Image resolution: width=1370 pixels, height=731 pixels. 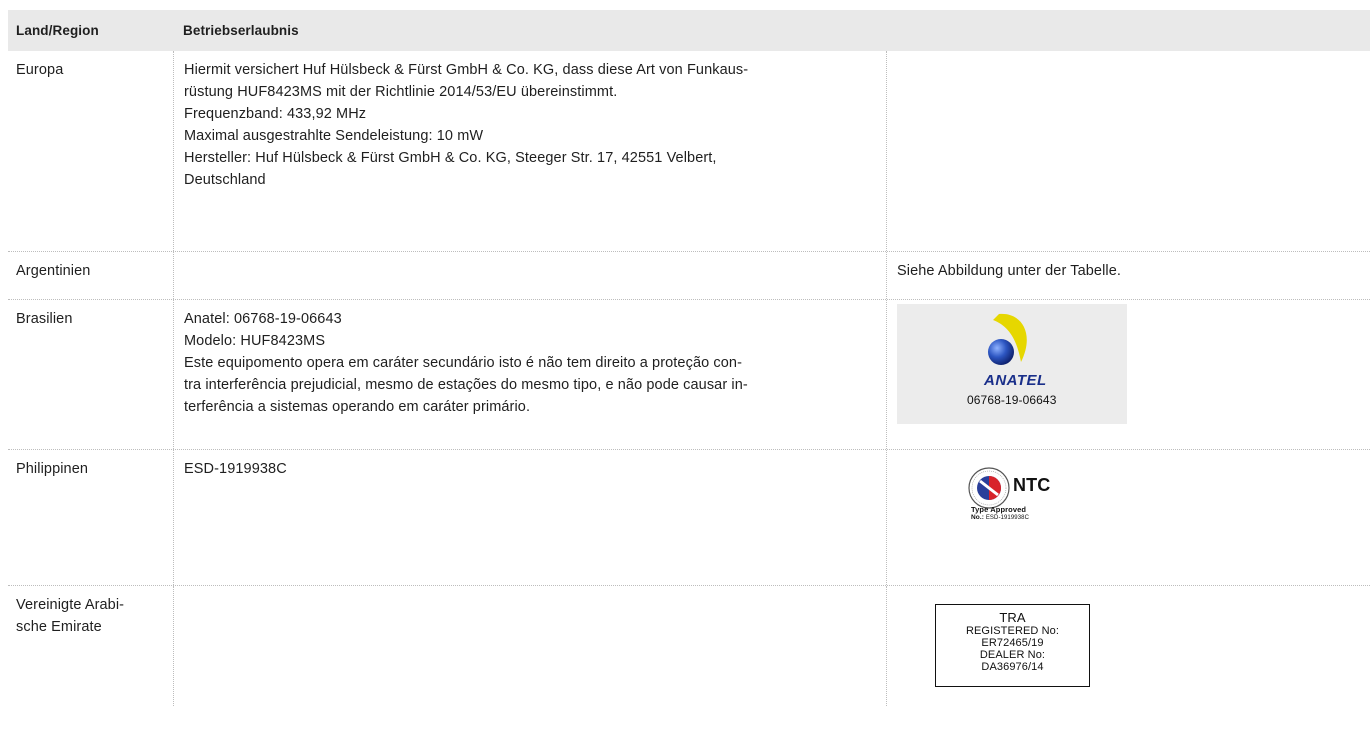 I want to click on text-line: Frequenzband: 433,92 MHz, so click(x=275, y=114).